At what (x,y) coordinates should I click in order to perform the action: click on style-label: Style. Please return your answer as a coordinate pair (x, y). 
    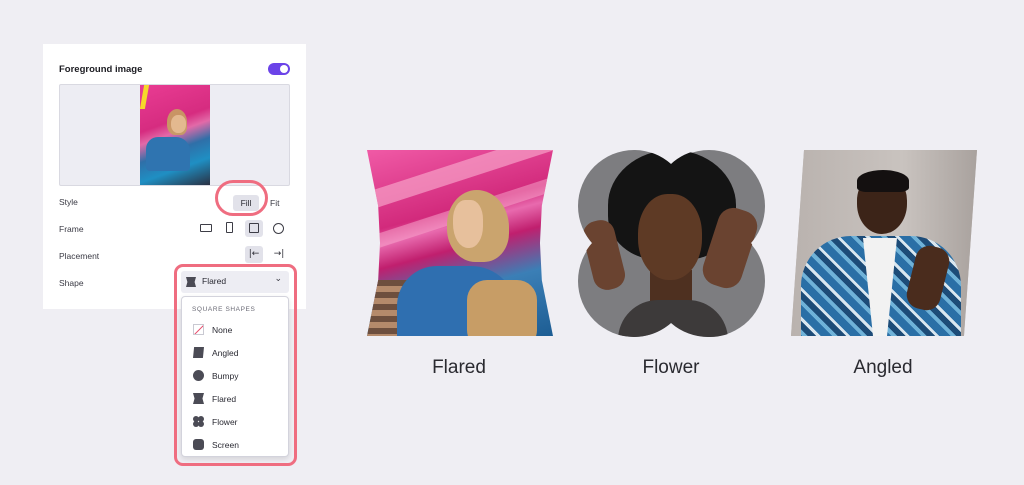
    Looking at the image, I should click on (68, 202).